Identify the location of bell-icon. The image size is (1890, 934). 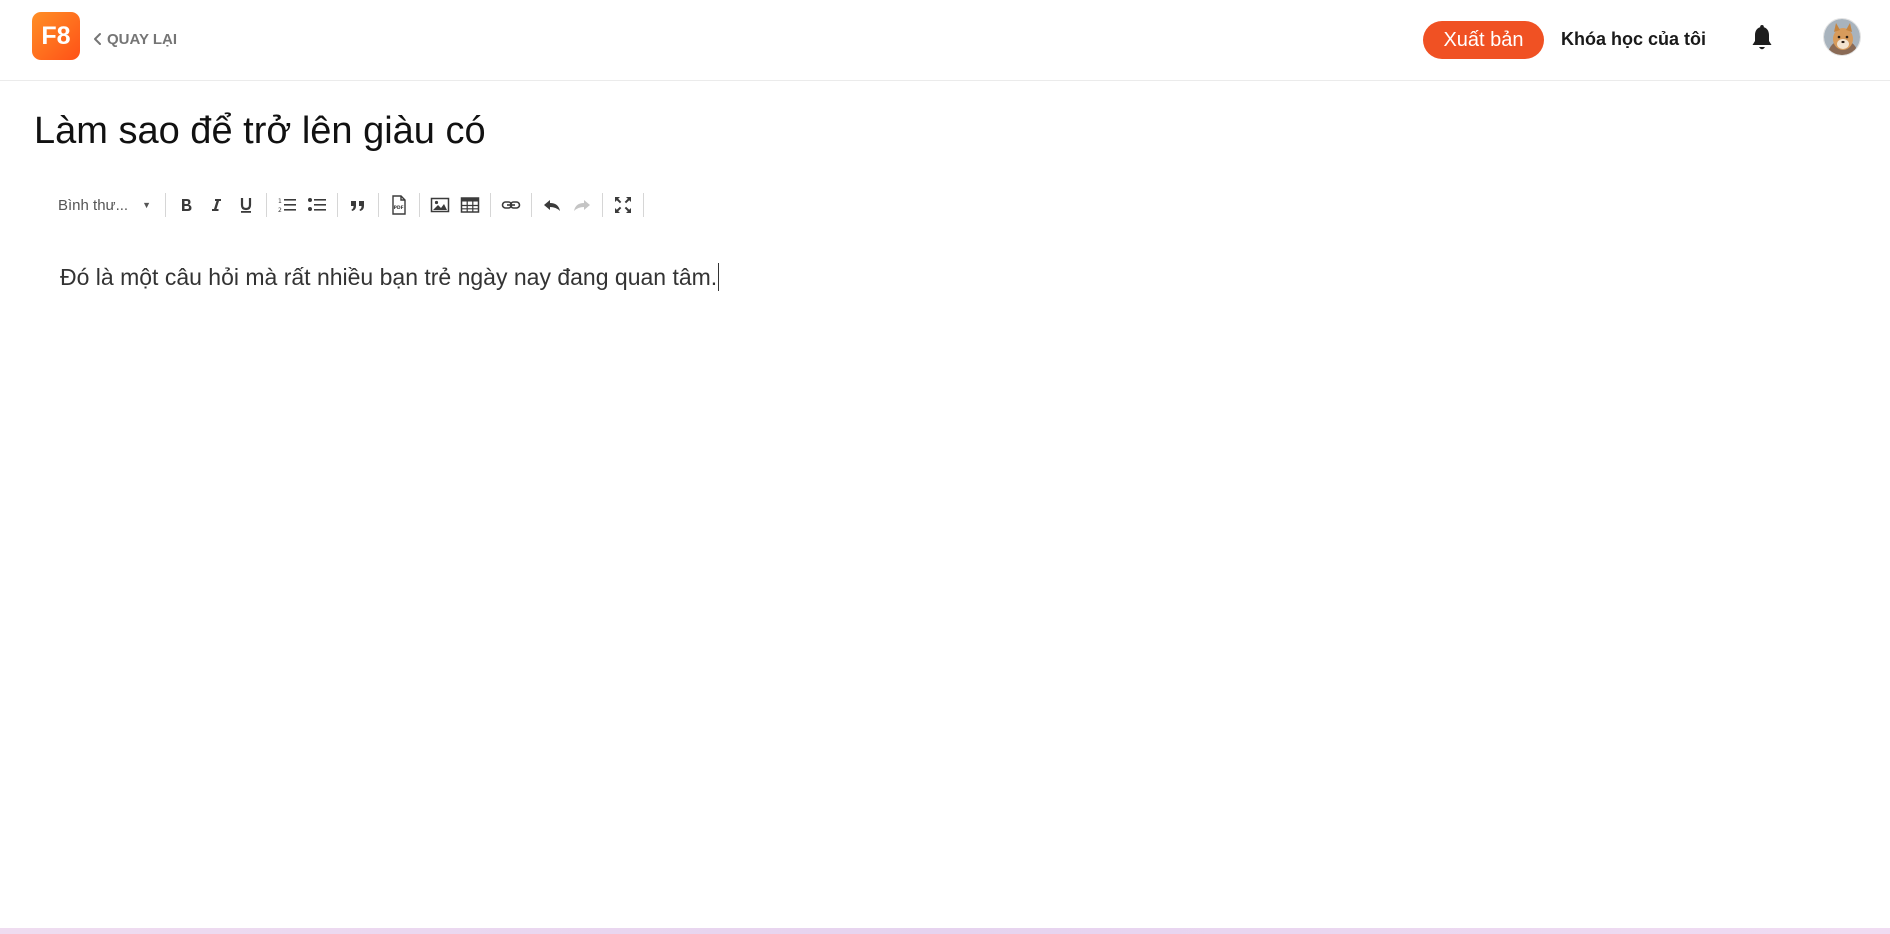
(1762, 39).